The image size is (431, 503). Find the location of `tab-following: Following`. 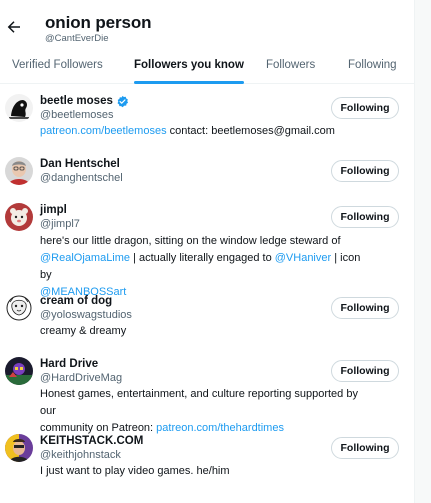

tab-following: Following is located at coordinates (372, 66).